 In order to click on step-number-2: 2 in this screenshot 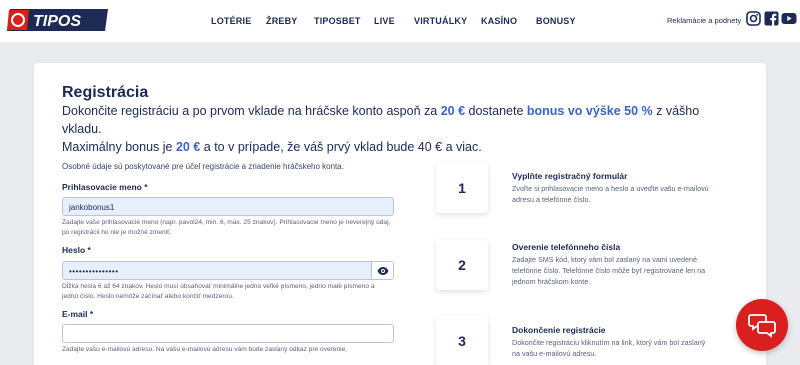, I will do `click(462, 265)`.